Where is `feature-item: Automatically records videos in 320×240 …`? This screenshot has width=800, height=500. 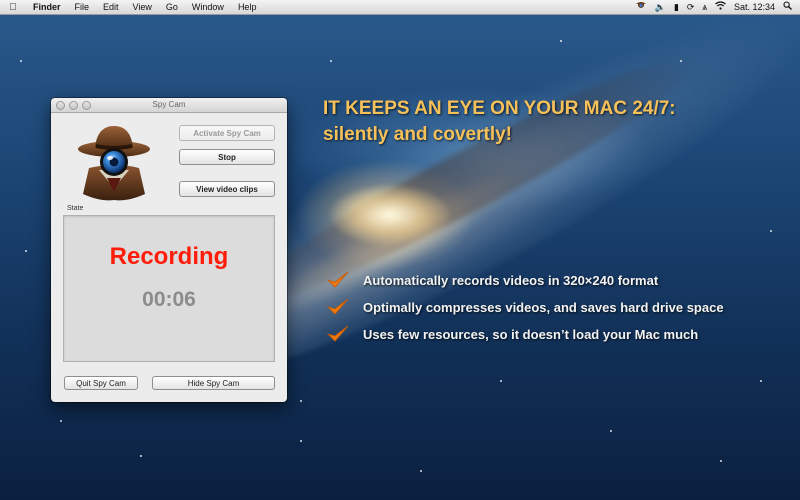
feature-item: Automatically records videos in 320×240 … is located at coordinates (536, 280).